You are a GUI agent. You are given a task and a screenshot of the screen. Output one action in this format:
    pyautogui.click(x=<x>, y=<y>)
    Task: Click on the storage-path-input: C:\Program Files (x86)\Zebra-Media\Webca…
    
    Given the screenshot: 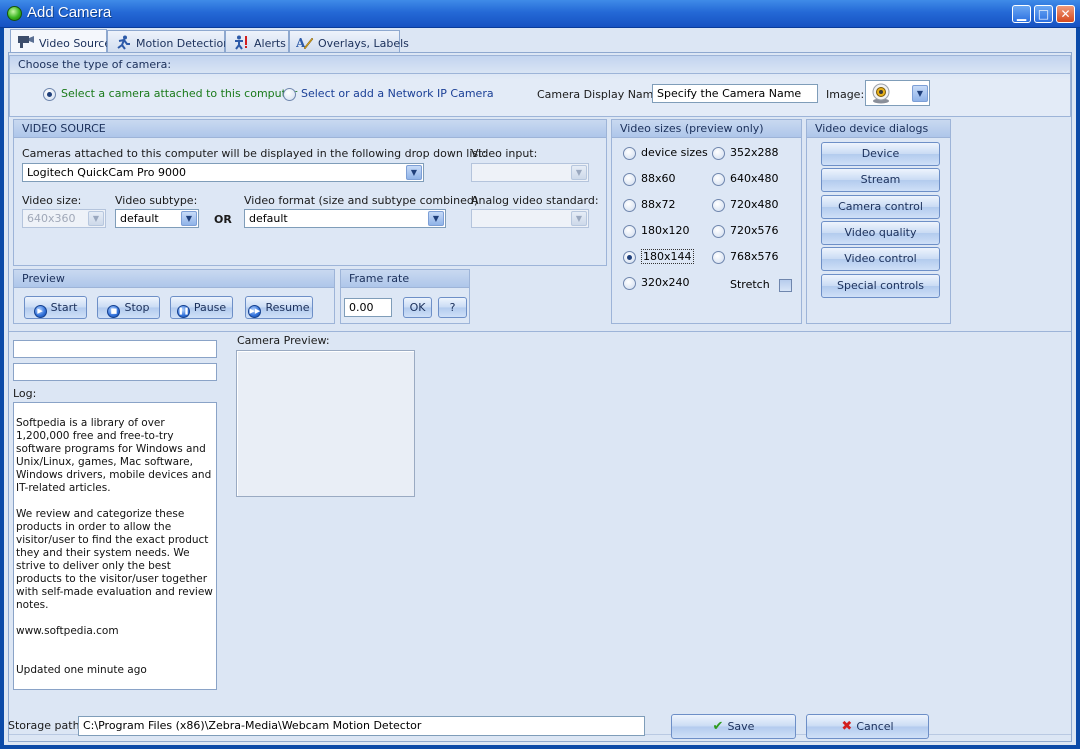 What is the action you would take?
    pyautogui.click(x=361, y=726)
    